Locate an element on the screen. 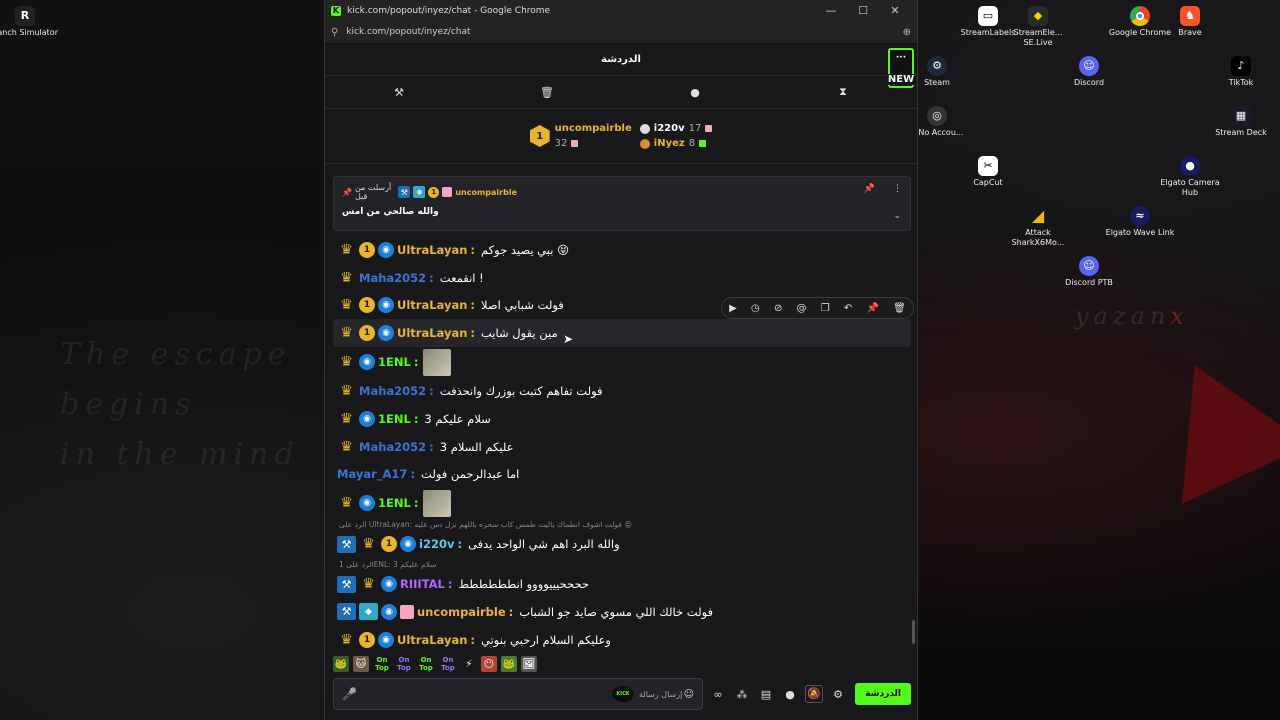 The height and width of the screenshot is (720, 1280). kebab-menu-icon: ⋮ is located at coordinates (897, 189).